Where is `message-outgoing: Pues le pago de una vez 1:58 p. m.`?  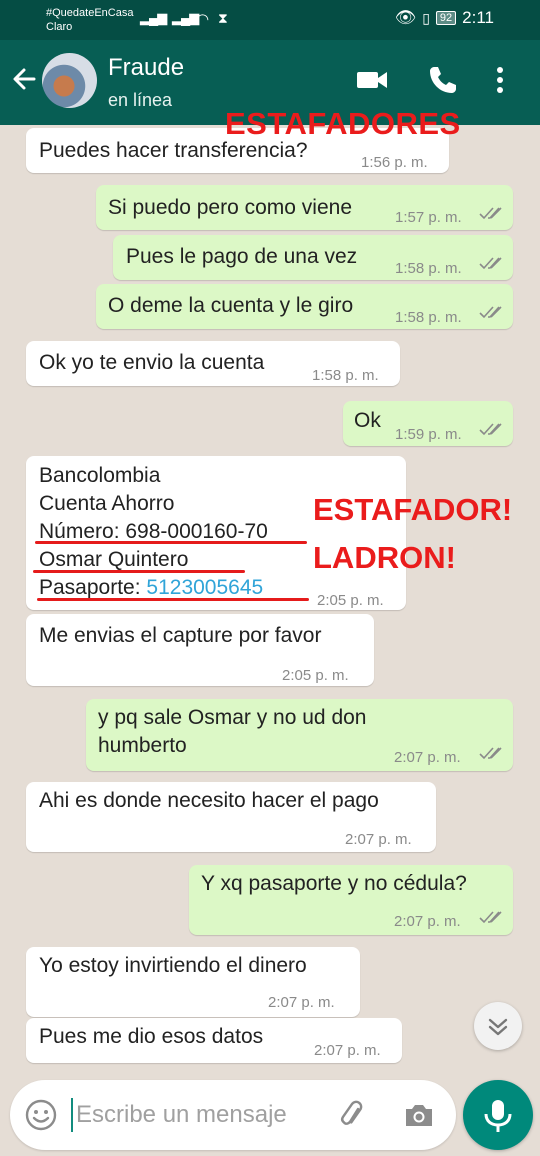 message-outgoing: Pues le pago de una vez 1:58 p. m. is located at coordinates (313, 257).